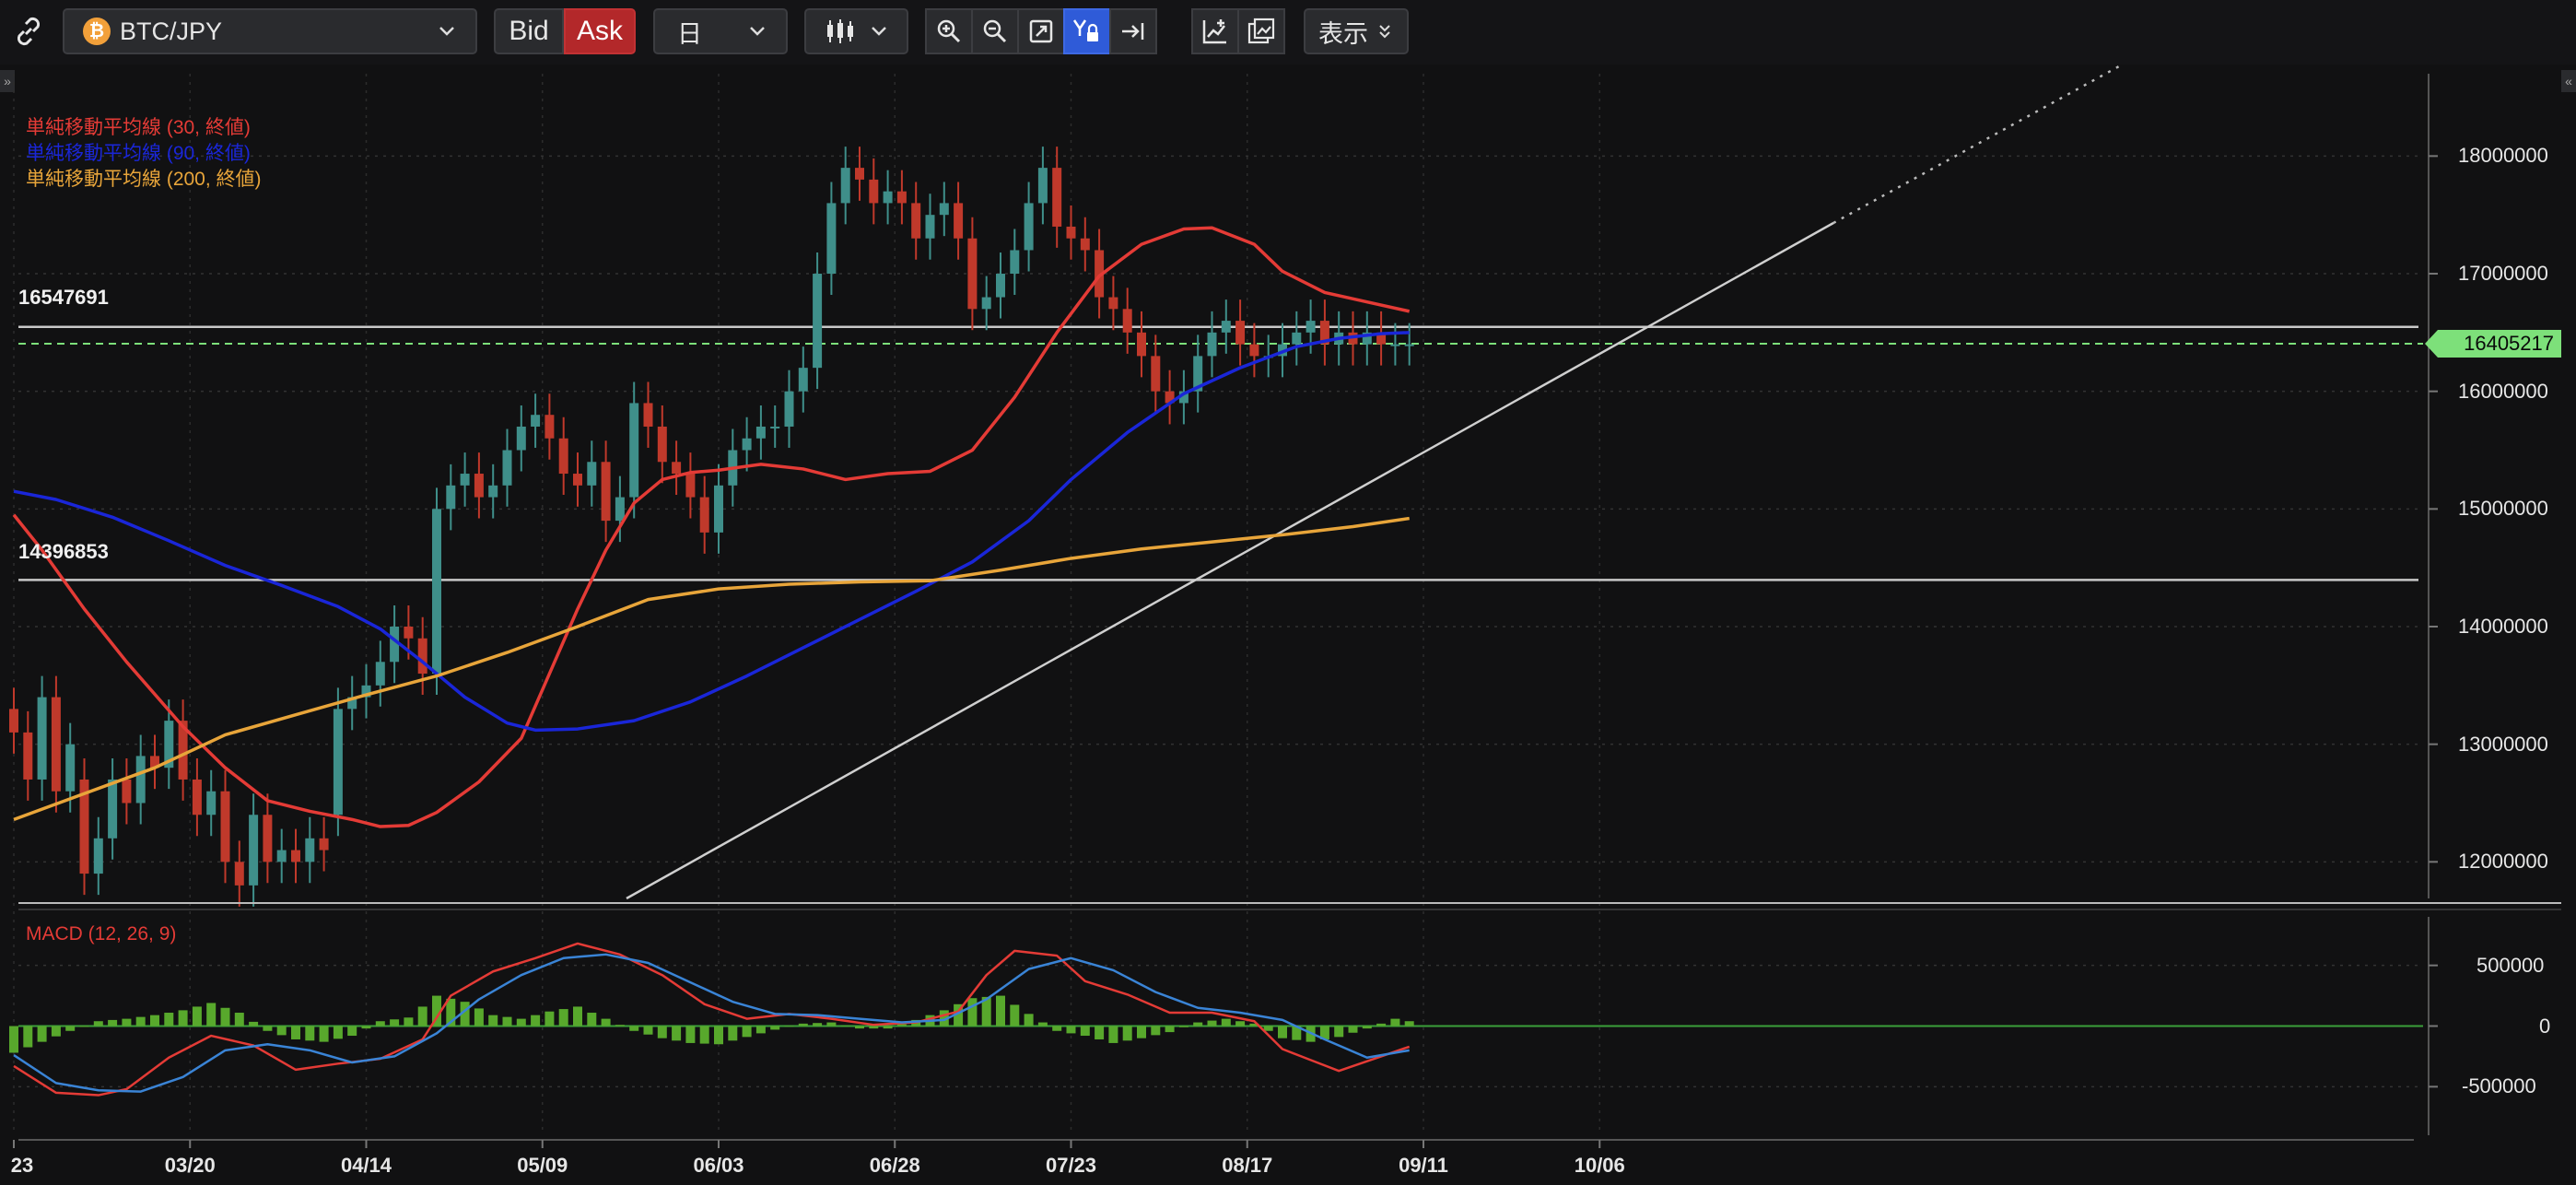 The width and height of the screenshot is (2576, 1185). What do you see at coordinates (529, 31) in the screenshot?
I see `bid-button: Bid` at bounding box center [529, 31].